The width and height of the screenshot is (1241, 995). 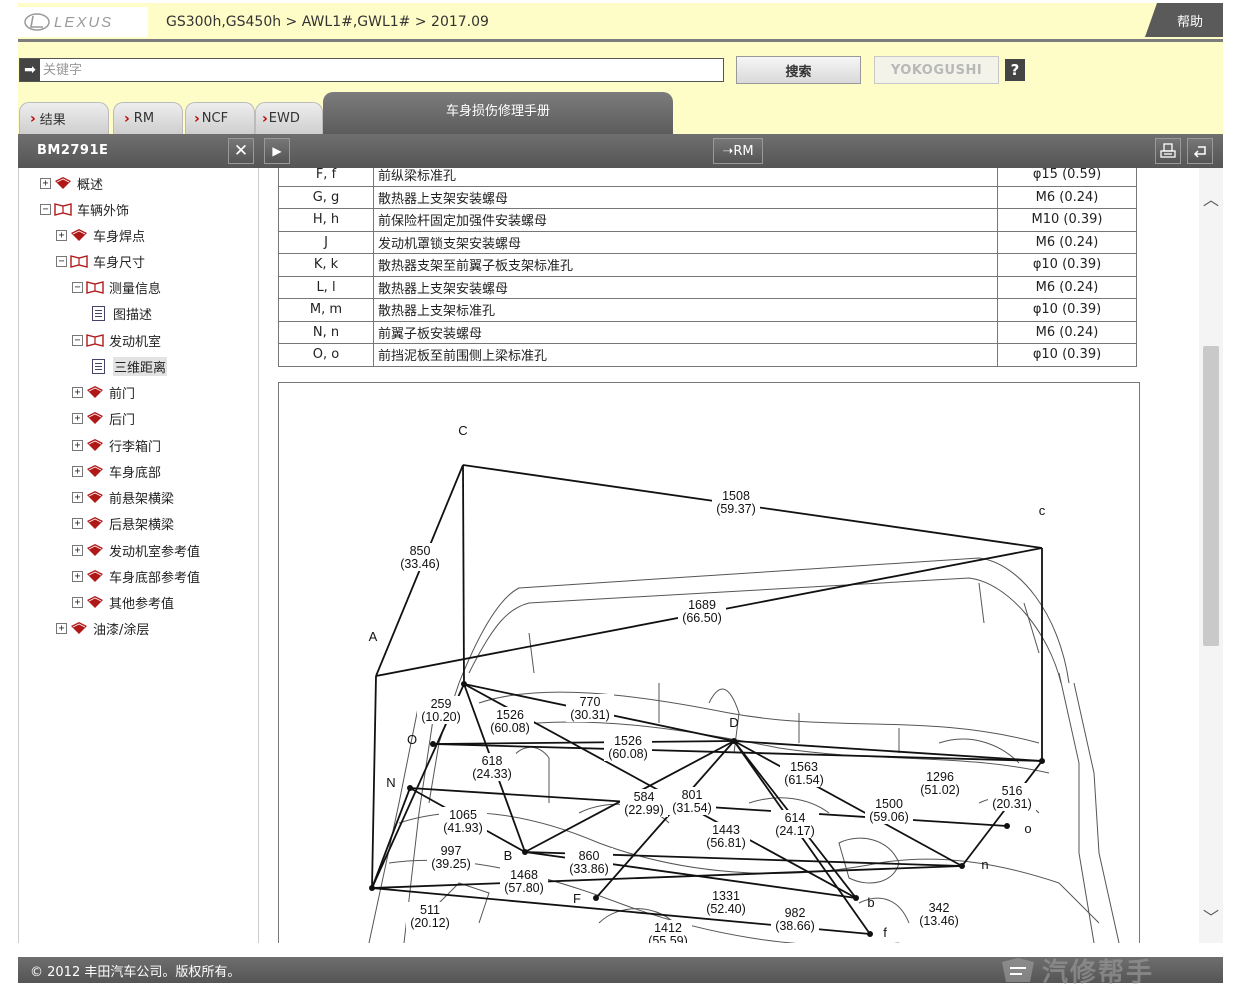 What do you see at coordinates (374, 782) in the screenshot?
I see `dimension-line` at bounding box center [374, 782].